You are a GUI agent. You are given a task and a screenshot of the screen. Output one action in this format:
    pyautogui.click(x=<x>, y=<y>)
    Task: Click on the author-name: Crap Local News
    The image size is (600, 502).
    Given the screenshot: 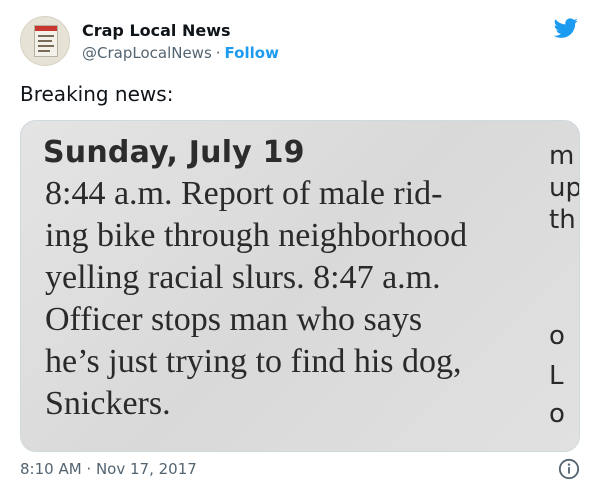 What is the action you would take?
    pyautogui.click(x=156, y=30)
    